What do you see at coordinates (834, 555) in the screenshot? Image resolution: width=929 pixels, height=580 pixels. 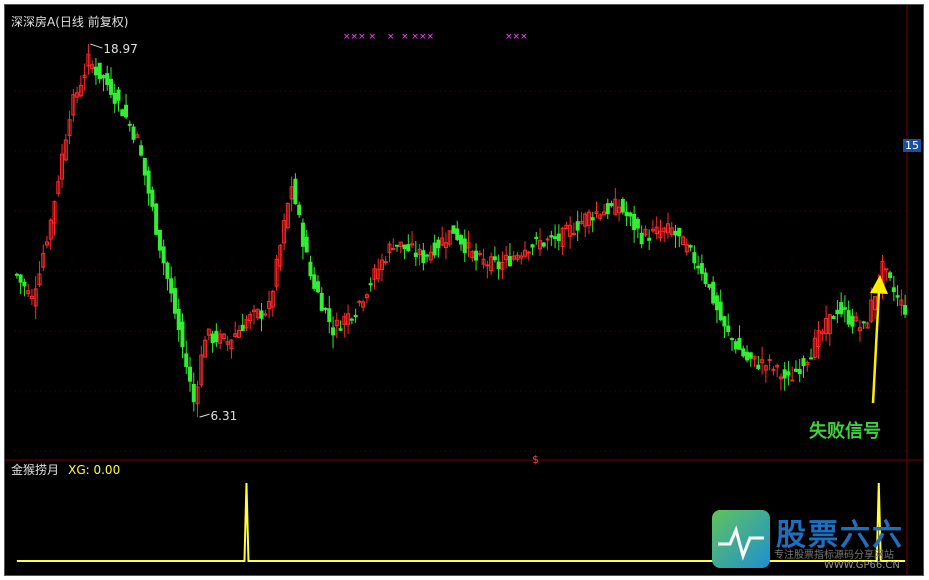 I see `watermark-subtitle: 专注股票指标源码分享网站` at bounding box center [834, 555].